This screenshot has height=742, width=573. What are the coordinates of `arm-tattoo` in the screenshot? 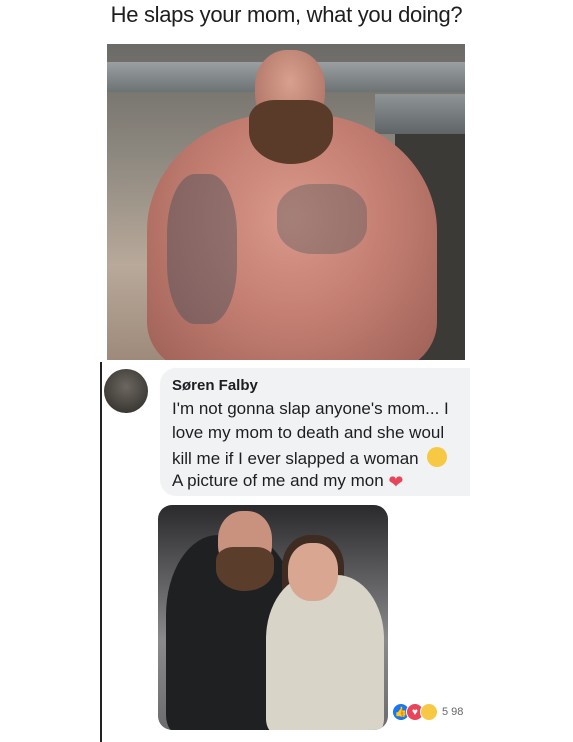 It's located at (202, 249).